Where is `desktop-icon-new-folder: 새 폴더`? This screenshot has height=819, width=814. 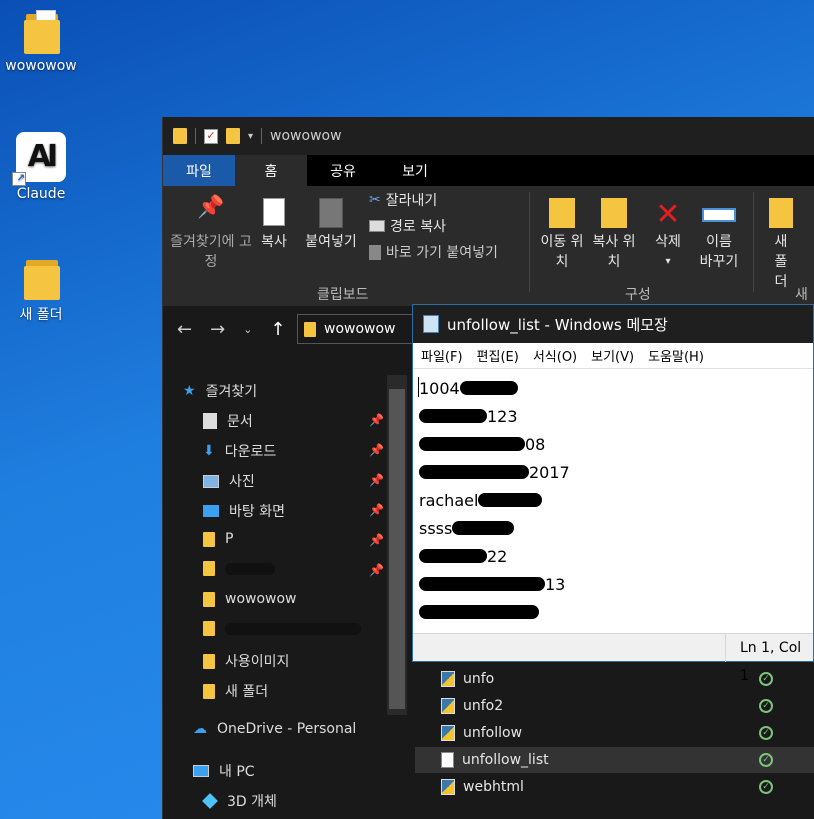 desktop-icon-new-folder: 새 폴더 is located at coordinates (41, 289).